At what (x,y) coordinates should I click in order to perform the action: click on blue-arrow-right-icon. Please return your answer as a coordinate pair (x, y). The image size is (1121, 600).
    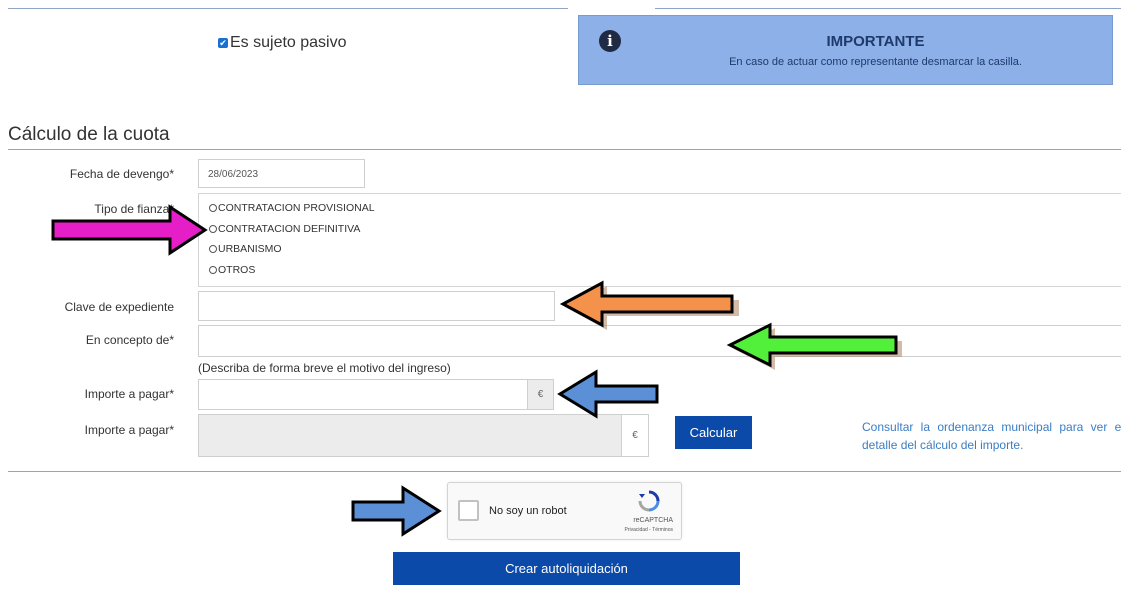
    Looking at the image, I should click on (396, 511).